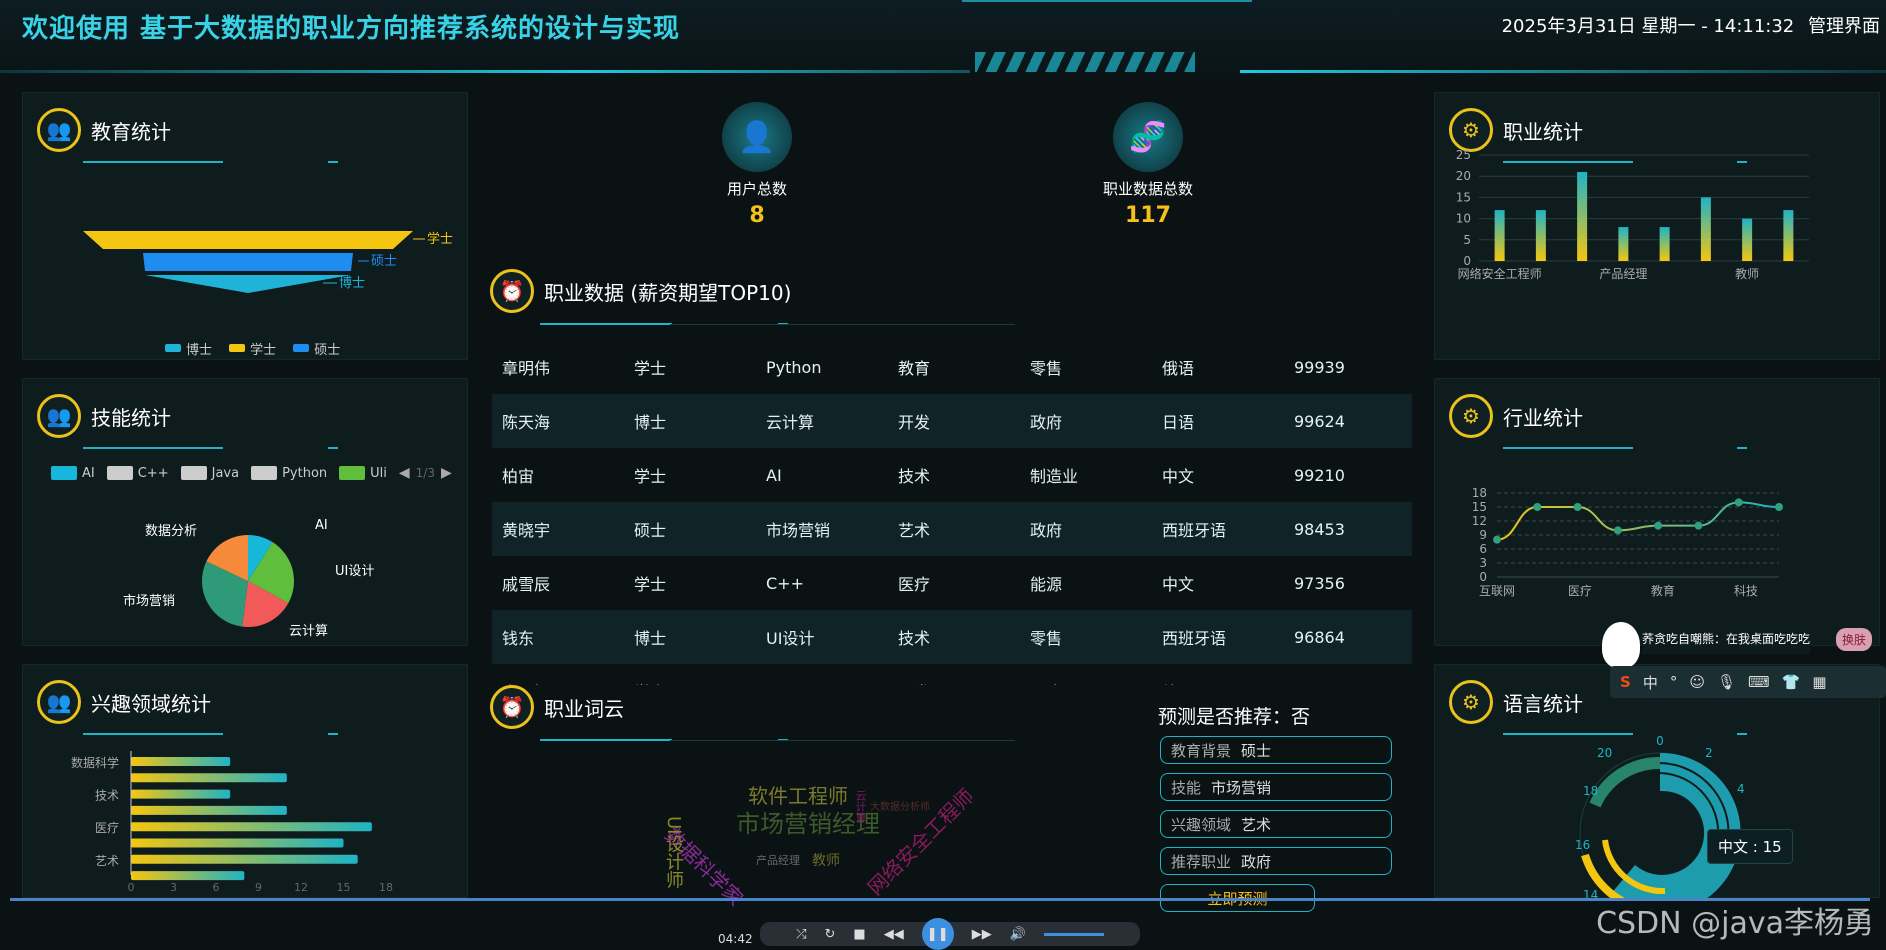 The image size is (1886, 950). I want to click on y-tick: 技术, so click(107, 796).